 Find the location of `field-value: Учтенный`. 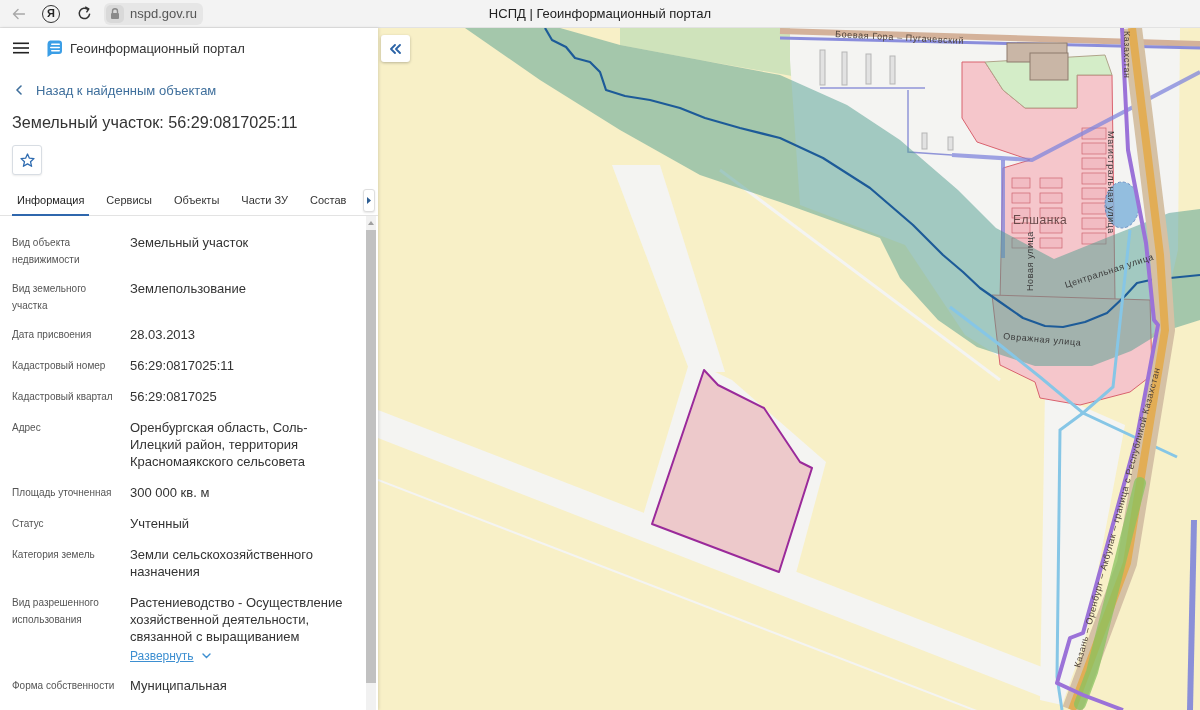

field-value: Учтенный is located at coordinates (160, 524).